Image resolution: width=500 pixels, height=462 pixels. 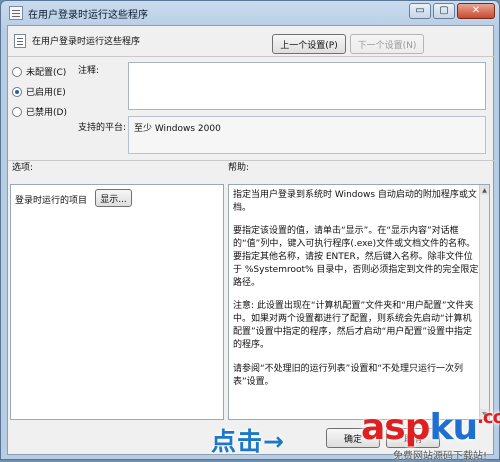 I want to click on close-button: ✕, so click(x=476, y=11).